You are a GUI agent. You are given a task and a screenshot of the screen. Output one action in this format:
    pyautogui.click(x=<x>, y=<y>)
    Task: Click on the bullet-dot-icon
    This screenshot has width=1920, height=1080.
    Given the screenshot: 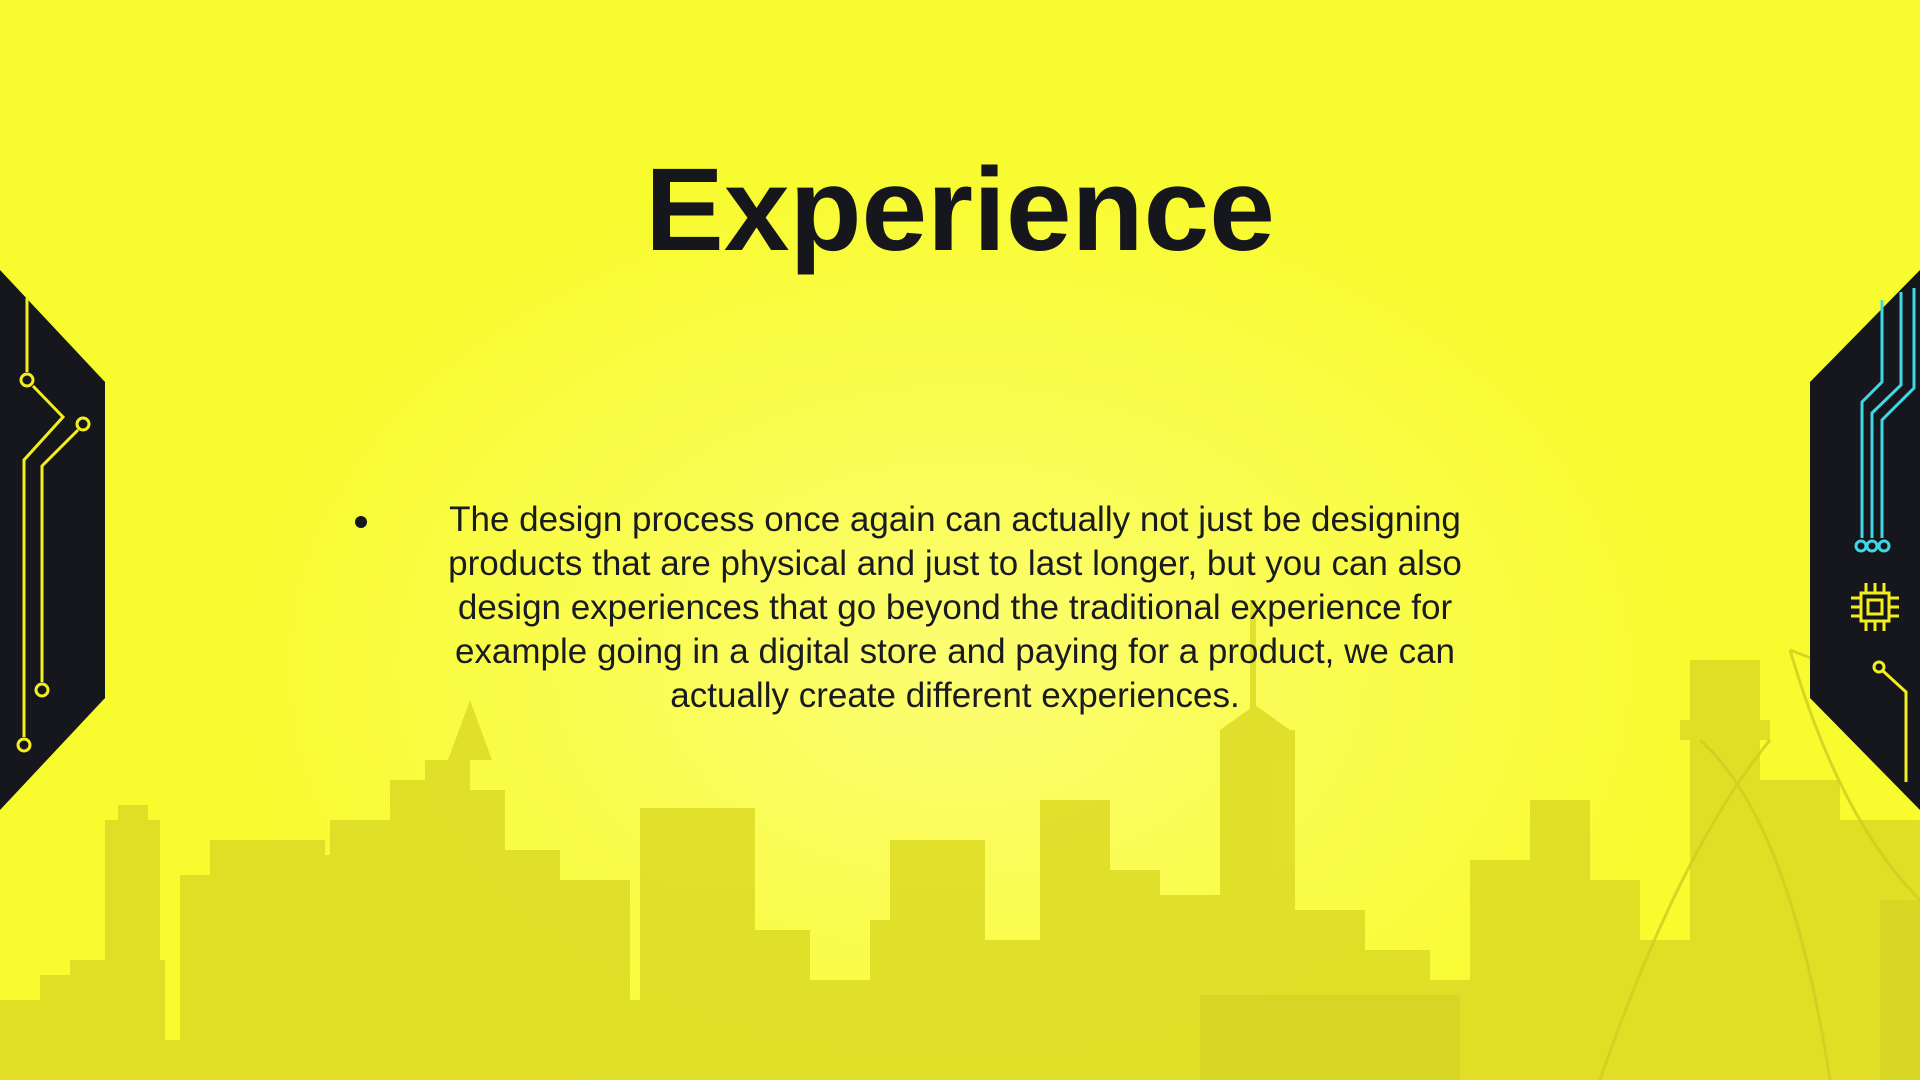 What is the action you would take?
    pyautogui.click(x=361, y=522)
    